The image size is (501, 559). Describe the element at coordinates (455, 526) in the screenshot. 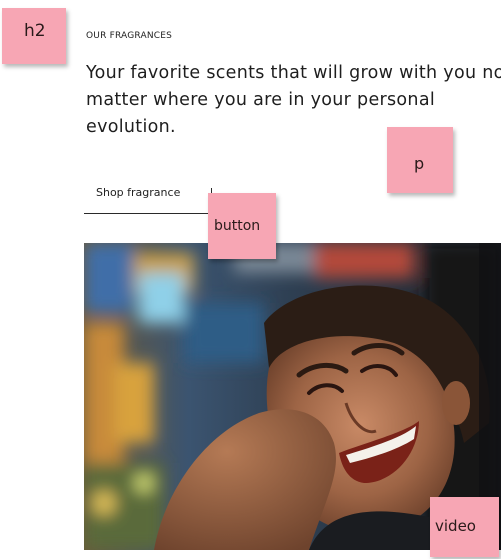

I see `annotation-label: video` at that location.